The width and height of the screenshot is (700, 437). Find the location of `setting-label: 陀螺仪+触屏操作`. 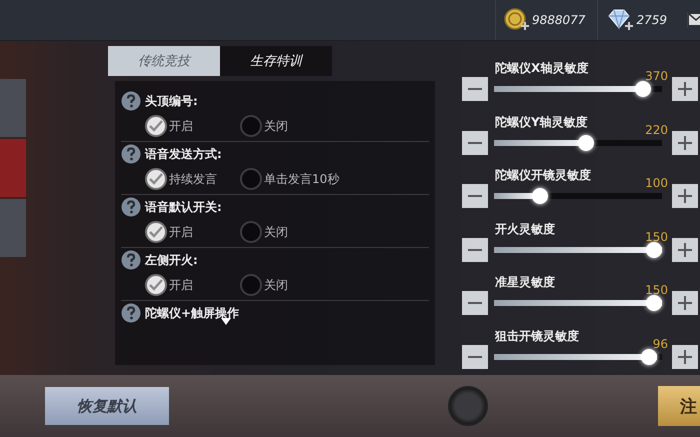

setting-label: 陀螺仪+触屏操作 is located at coordinates (192, 313).